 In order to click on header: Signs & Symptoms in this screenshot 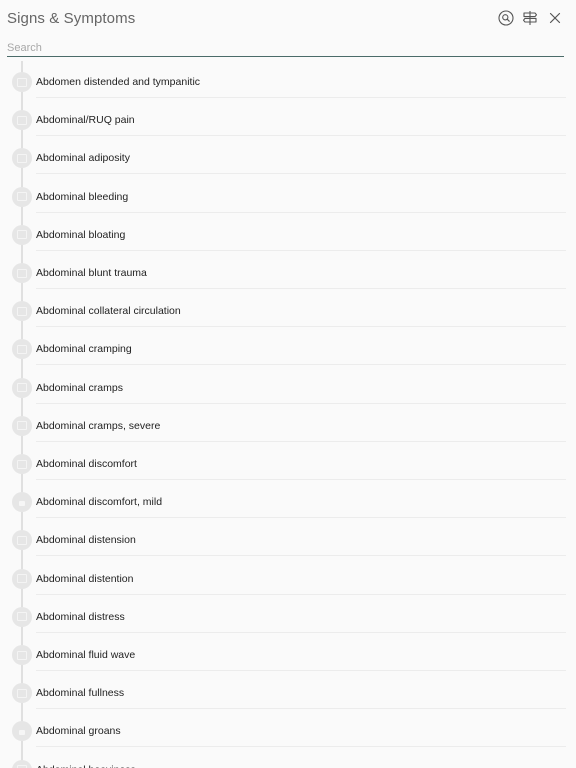, I will do `click(288, 19)`.